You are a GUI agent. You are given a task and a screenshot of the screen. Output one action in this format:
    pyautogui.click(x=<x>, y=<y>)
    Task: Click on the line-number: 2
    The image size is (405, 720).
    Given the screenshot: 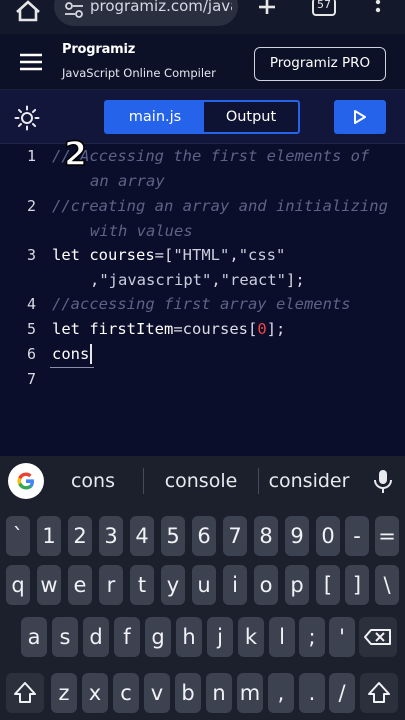 What is the action you would take?
    pyautogui.click(x=31, y=206)
    